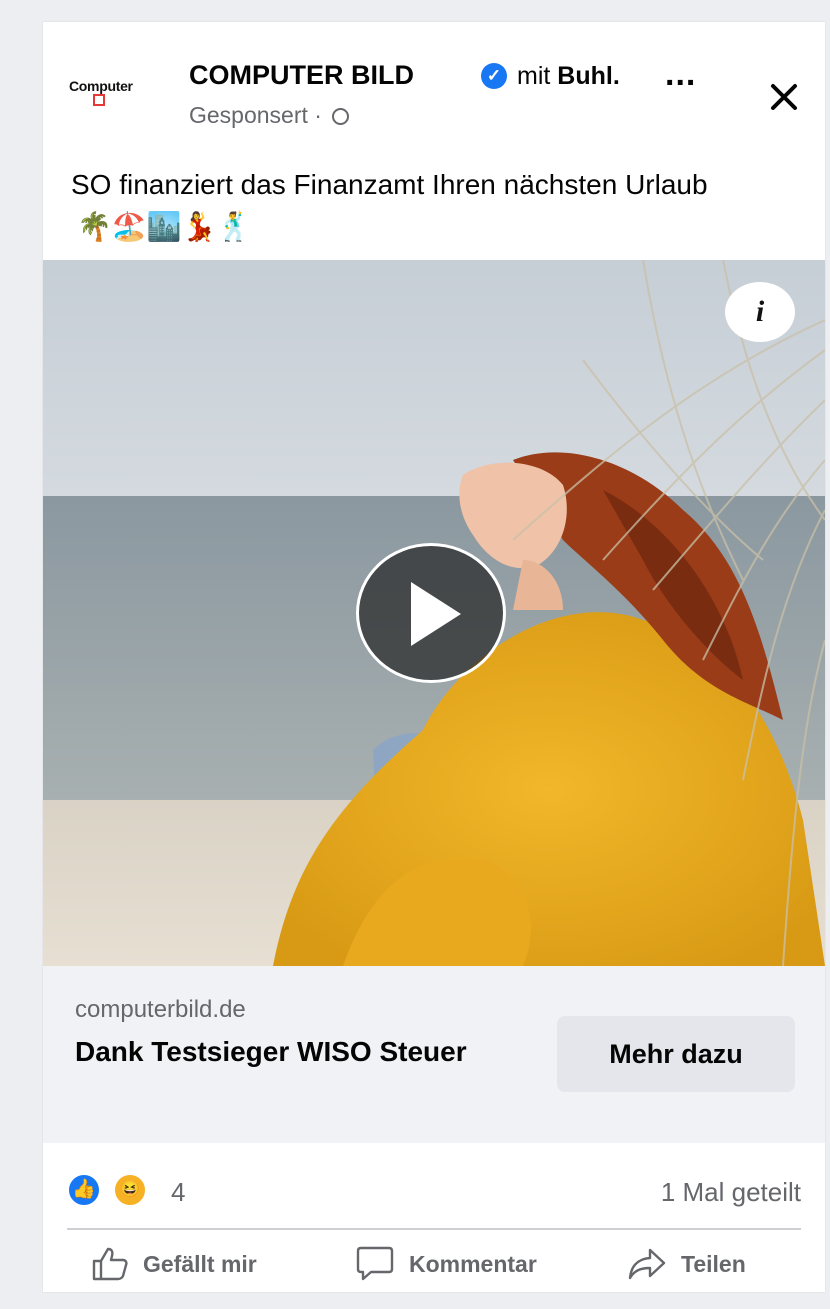  What do you see at coordinates (271, 1051) in the screenshot?
I see `link-headline: Dank Testsieger WISO Steuer` at bounding box center [271, 1051].